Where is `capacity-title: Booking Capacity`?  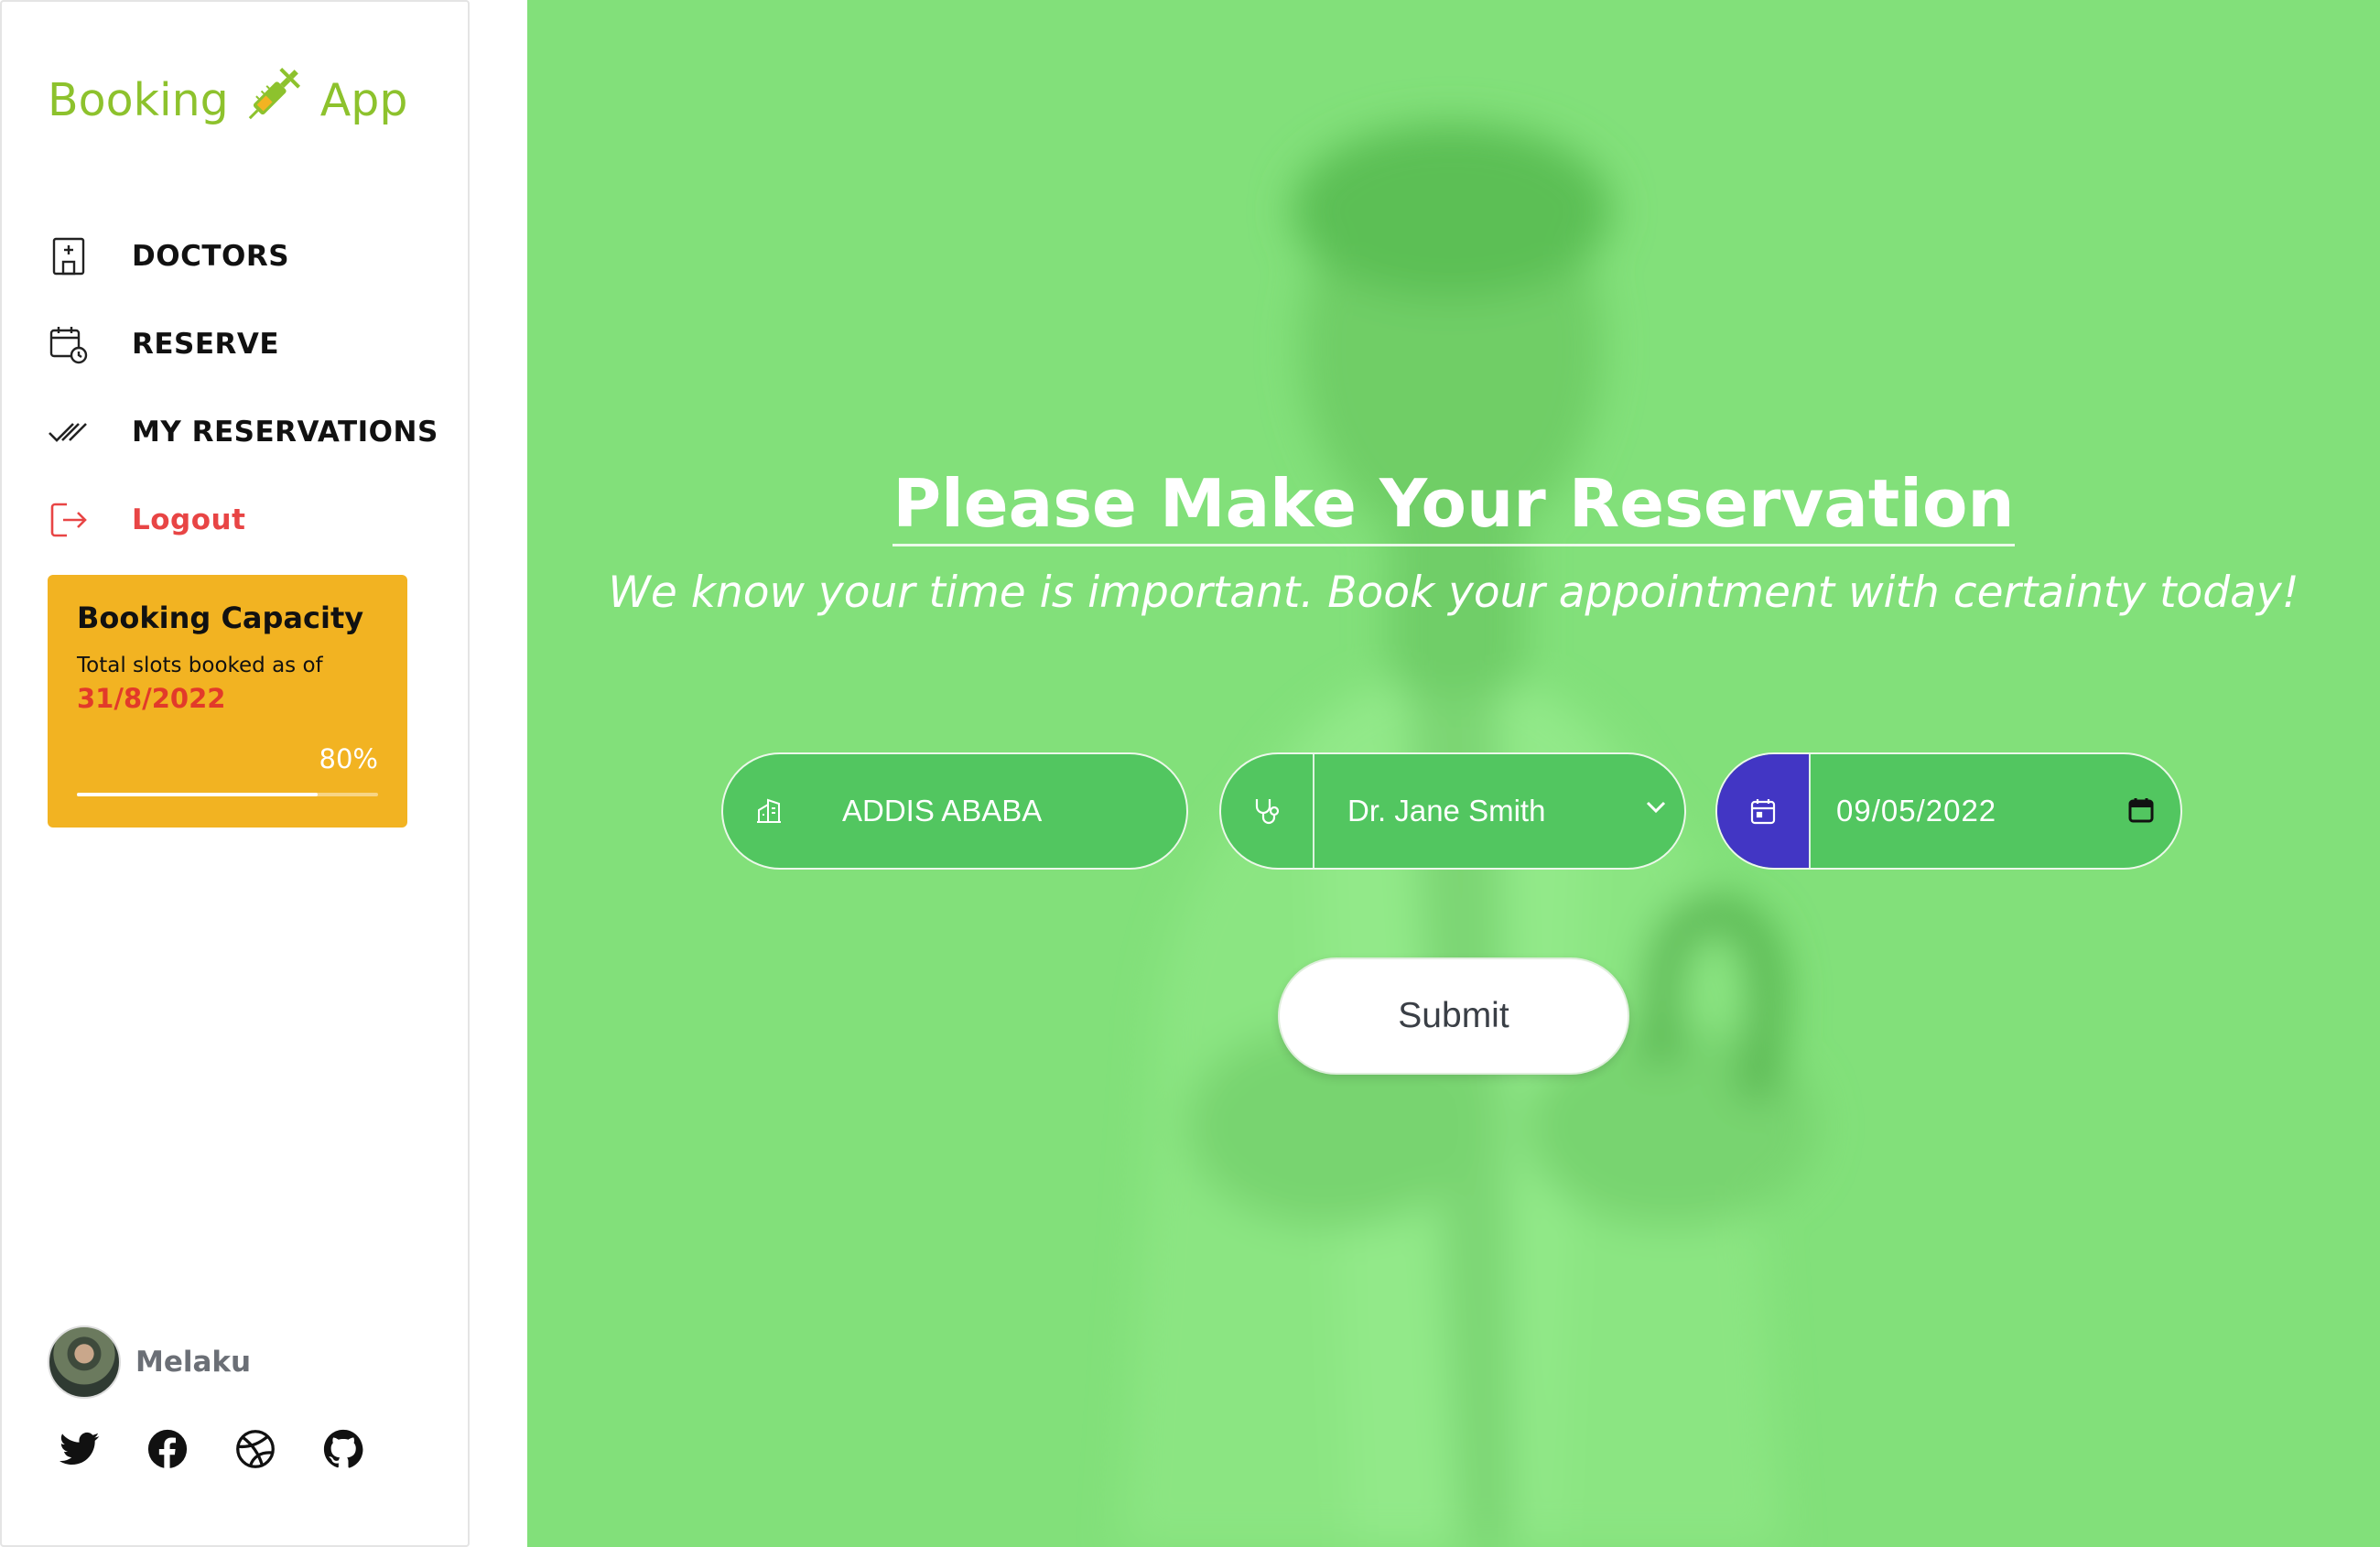
capacity-title: Booking Capacity is located at coordinates (220, 617).